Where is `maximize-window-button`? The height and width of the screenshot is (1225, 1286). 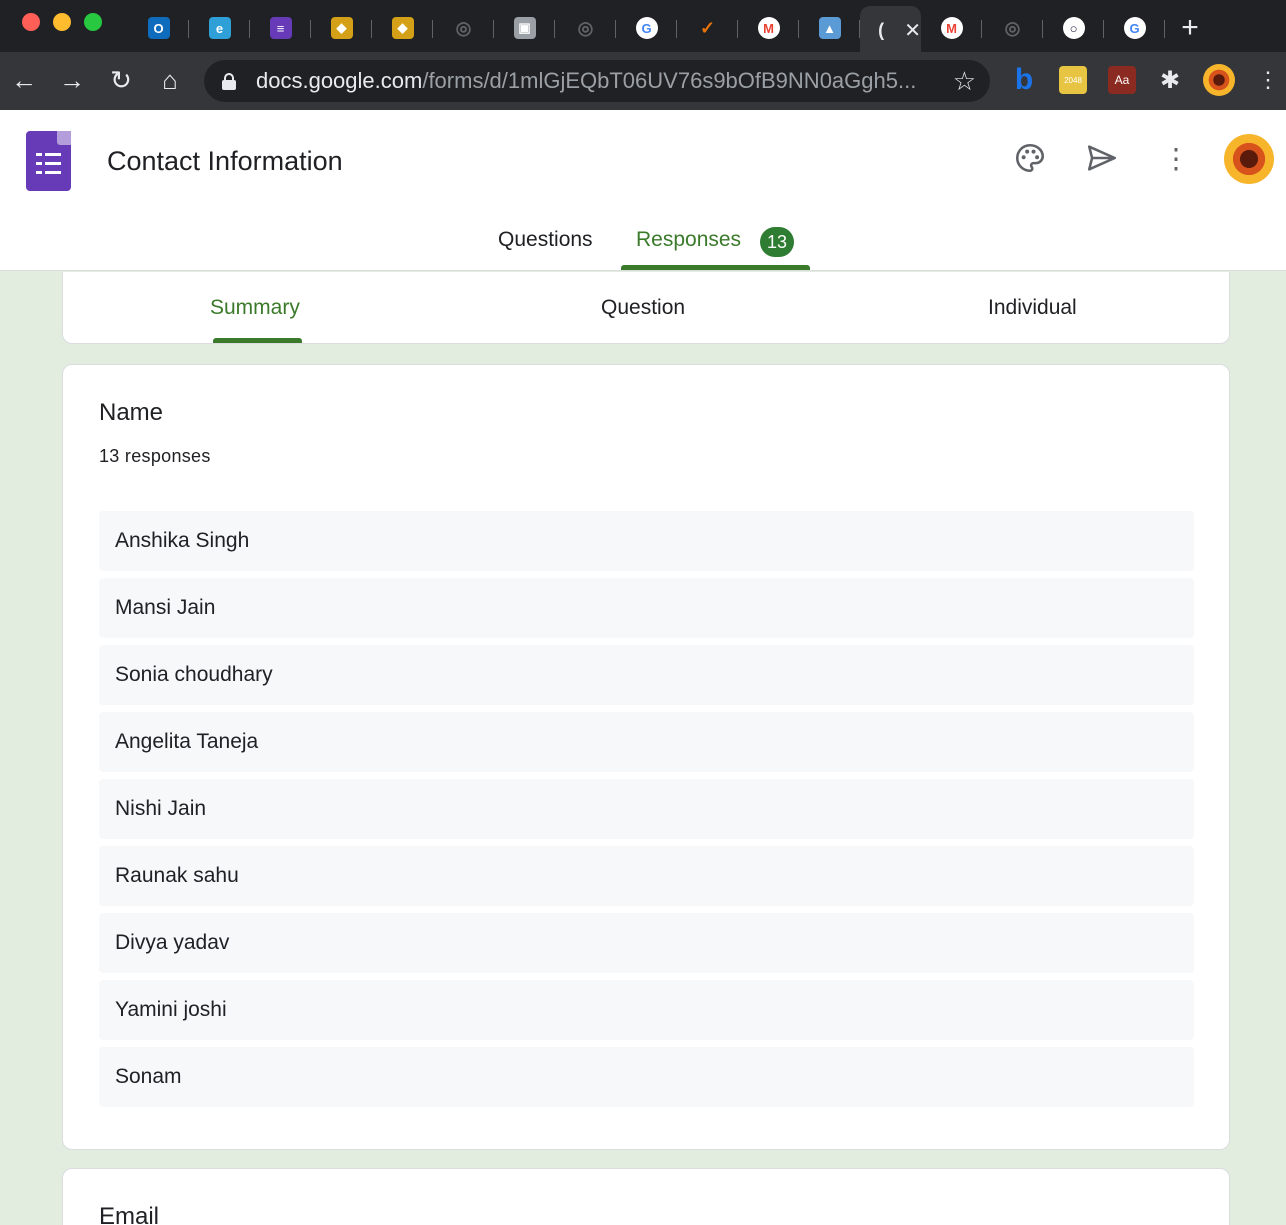 maximize-window-button is located at coordinates (93, 22).